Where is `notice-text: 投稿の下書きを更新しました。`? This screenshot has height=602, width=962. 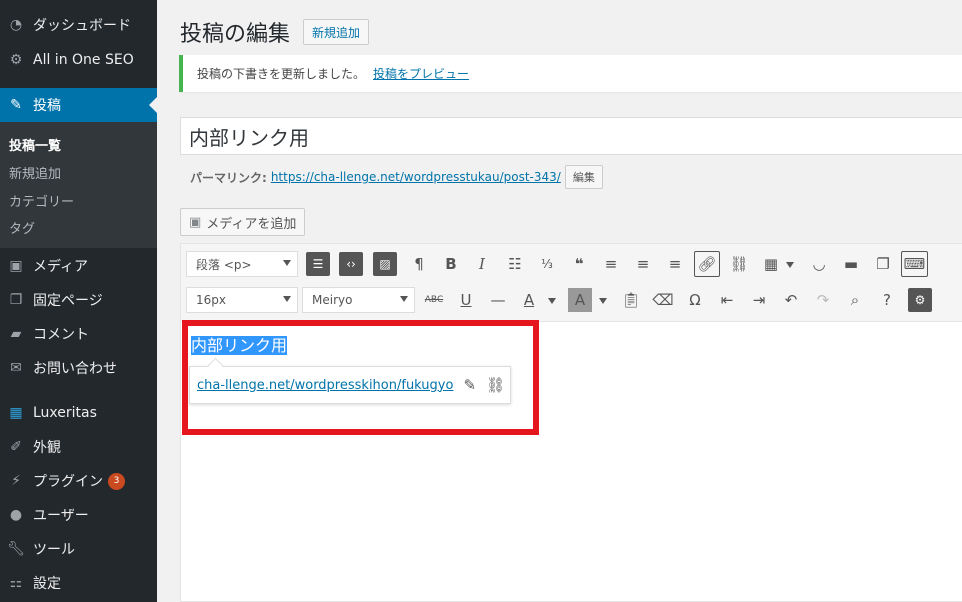
notice-text: 投稿の下書きを更新しました。 is located at coordinates (281, 74).